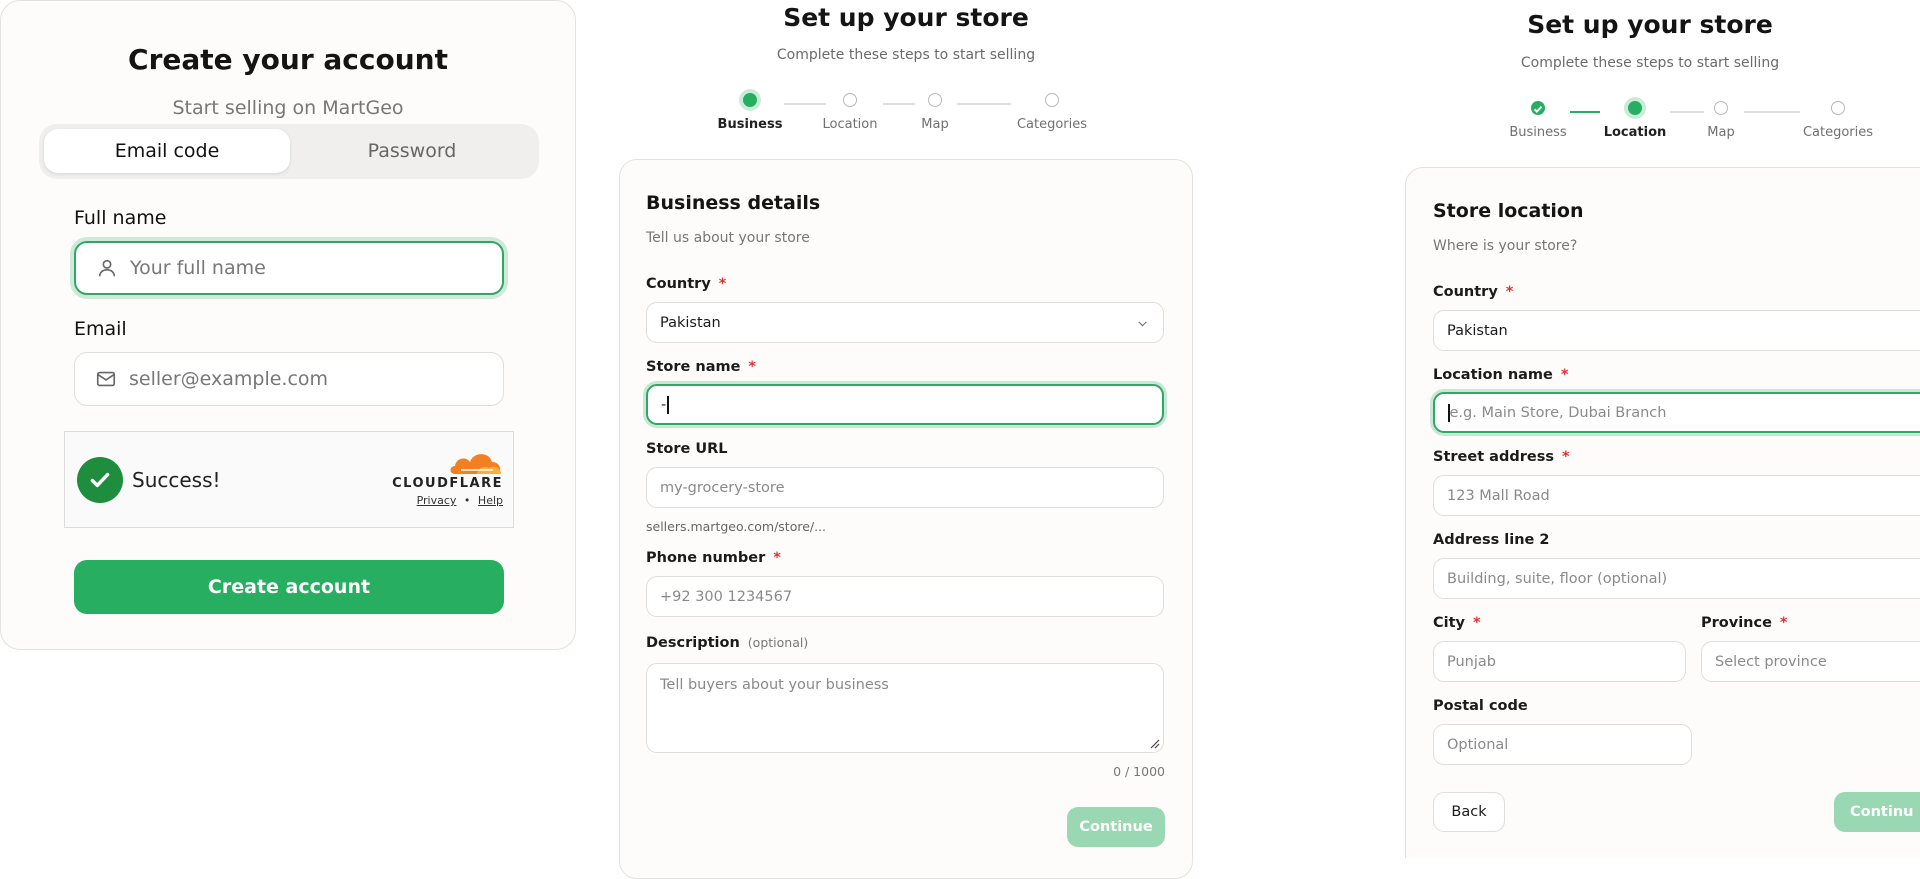  Describe the element at coordinates (1877, 812) in the screenshot. I see `continue-button: Continu` at that location.